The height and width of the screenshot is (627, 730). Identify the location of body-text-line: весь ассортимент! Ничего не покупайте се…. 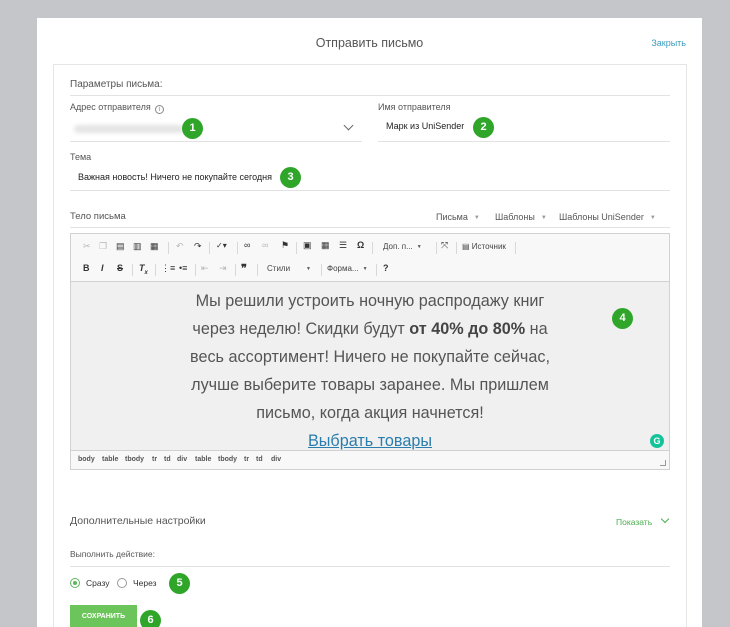
(370, 357).